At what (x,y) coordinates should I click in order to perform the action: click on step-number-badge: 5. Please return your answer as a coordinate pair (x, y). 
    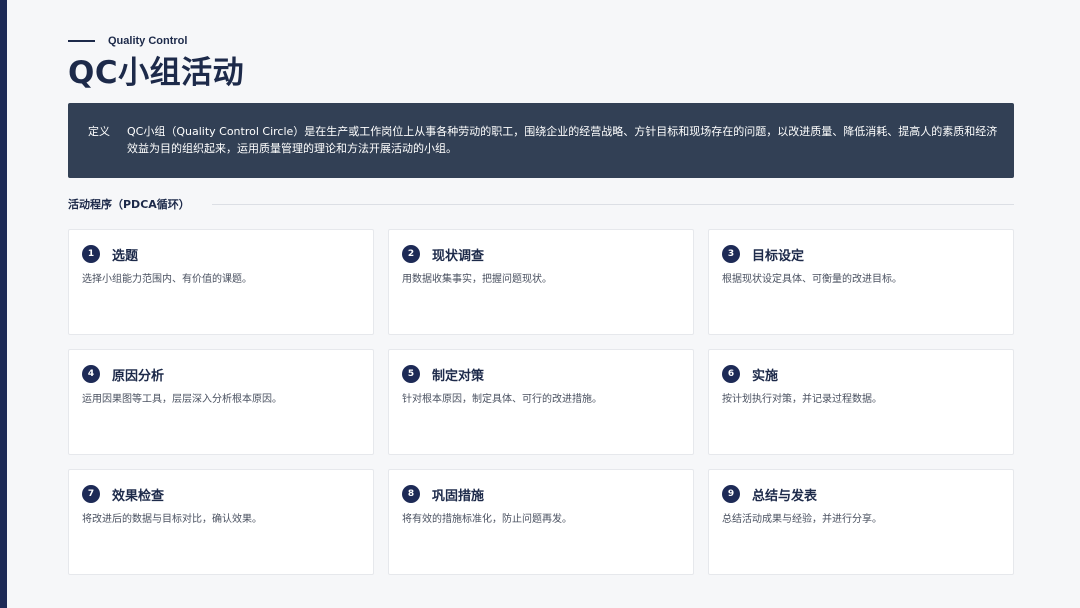
    Looking at the image, I should click on (411, 374).